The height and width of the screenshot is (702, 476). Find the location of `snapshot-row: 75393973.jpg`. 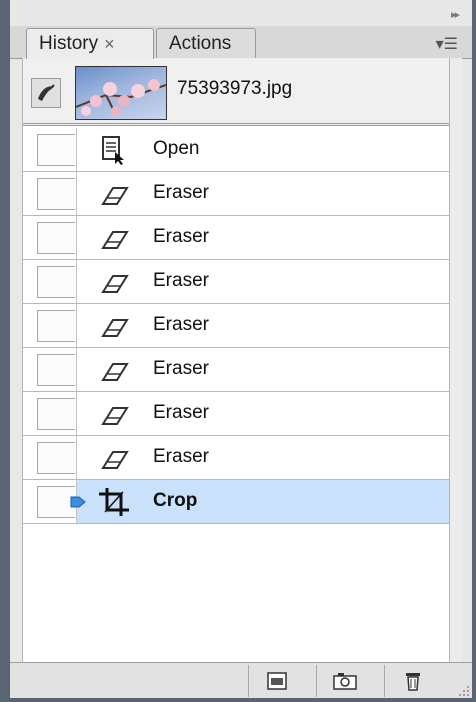

snapshot-row: 75393973.jpg is located at coordinates (236, 92).